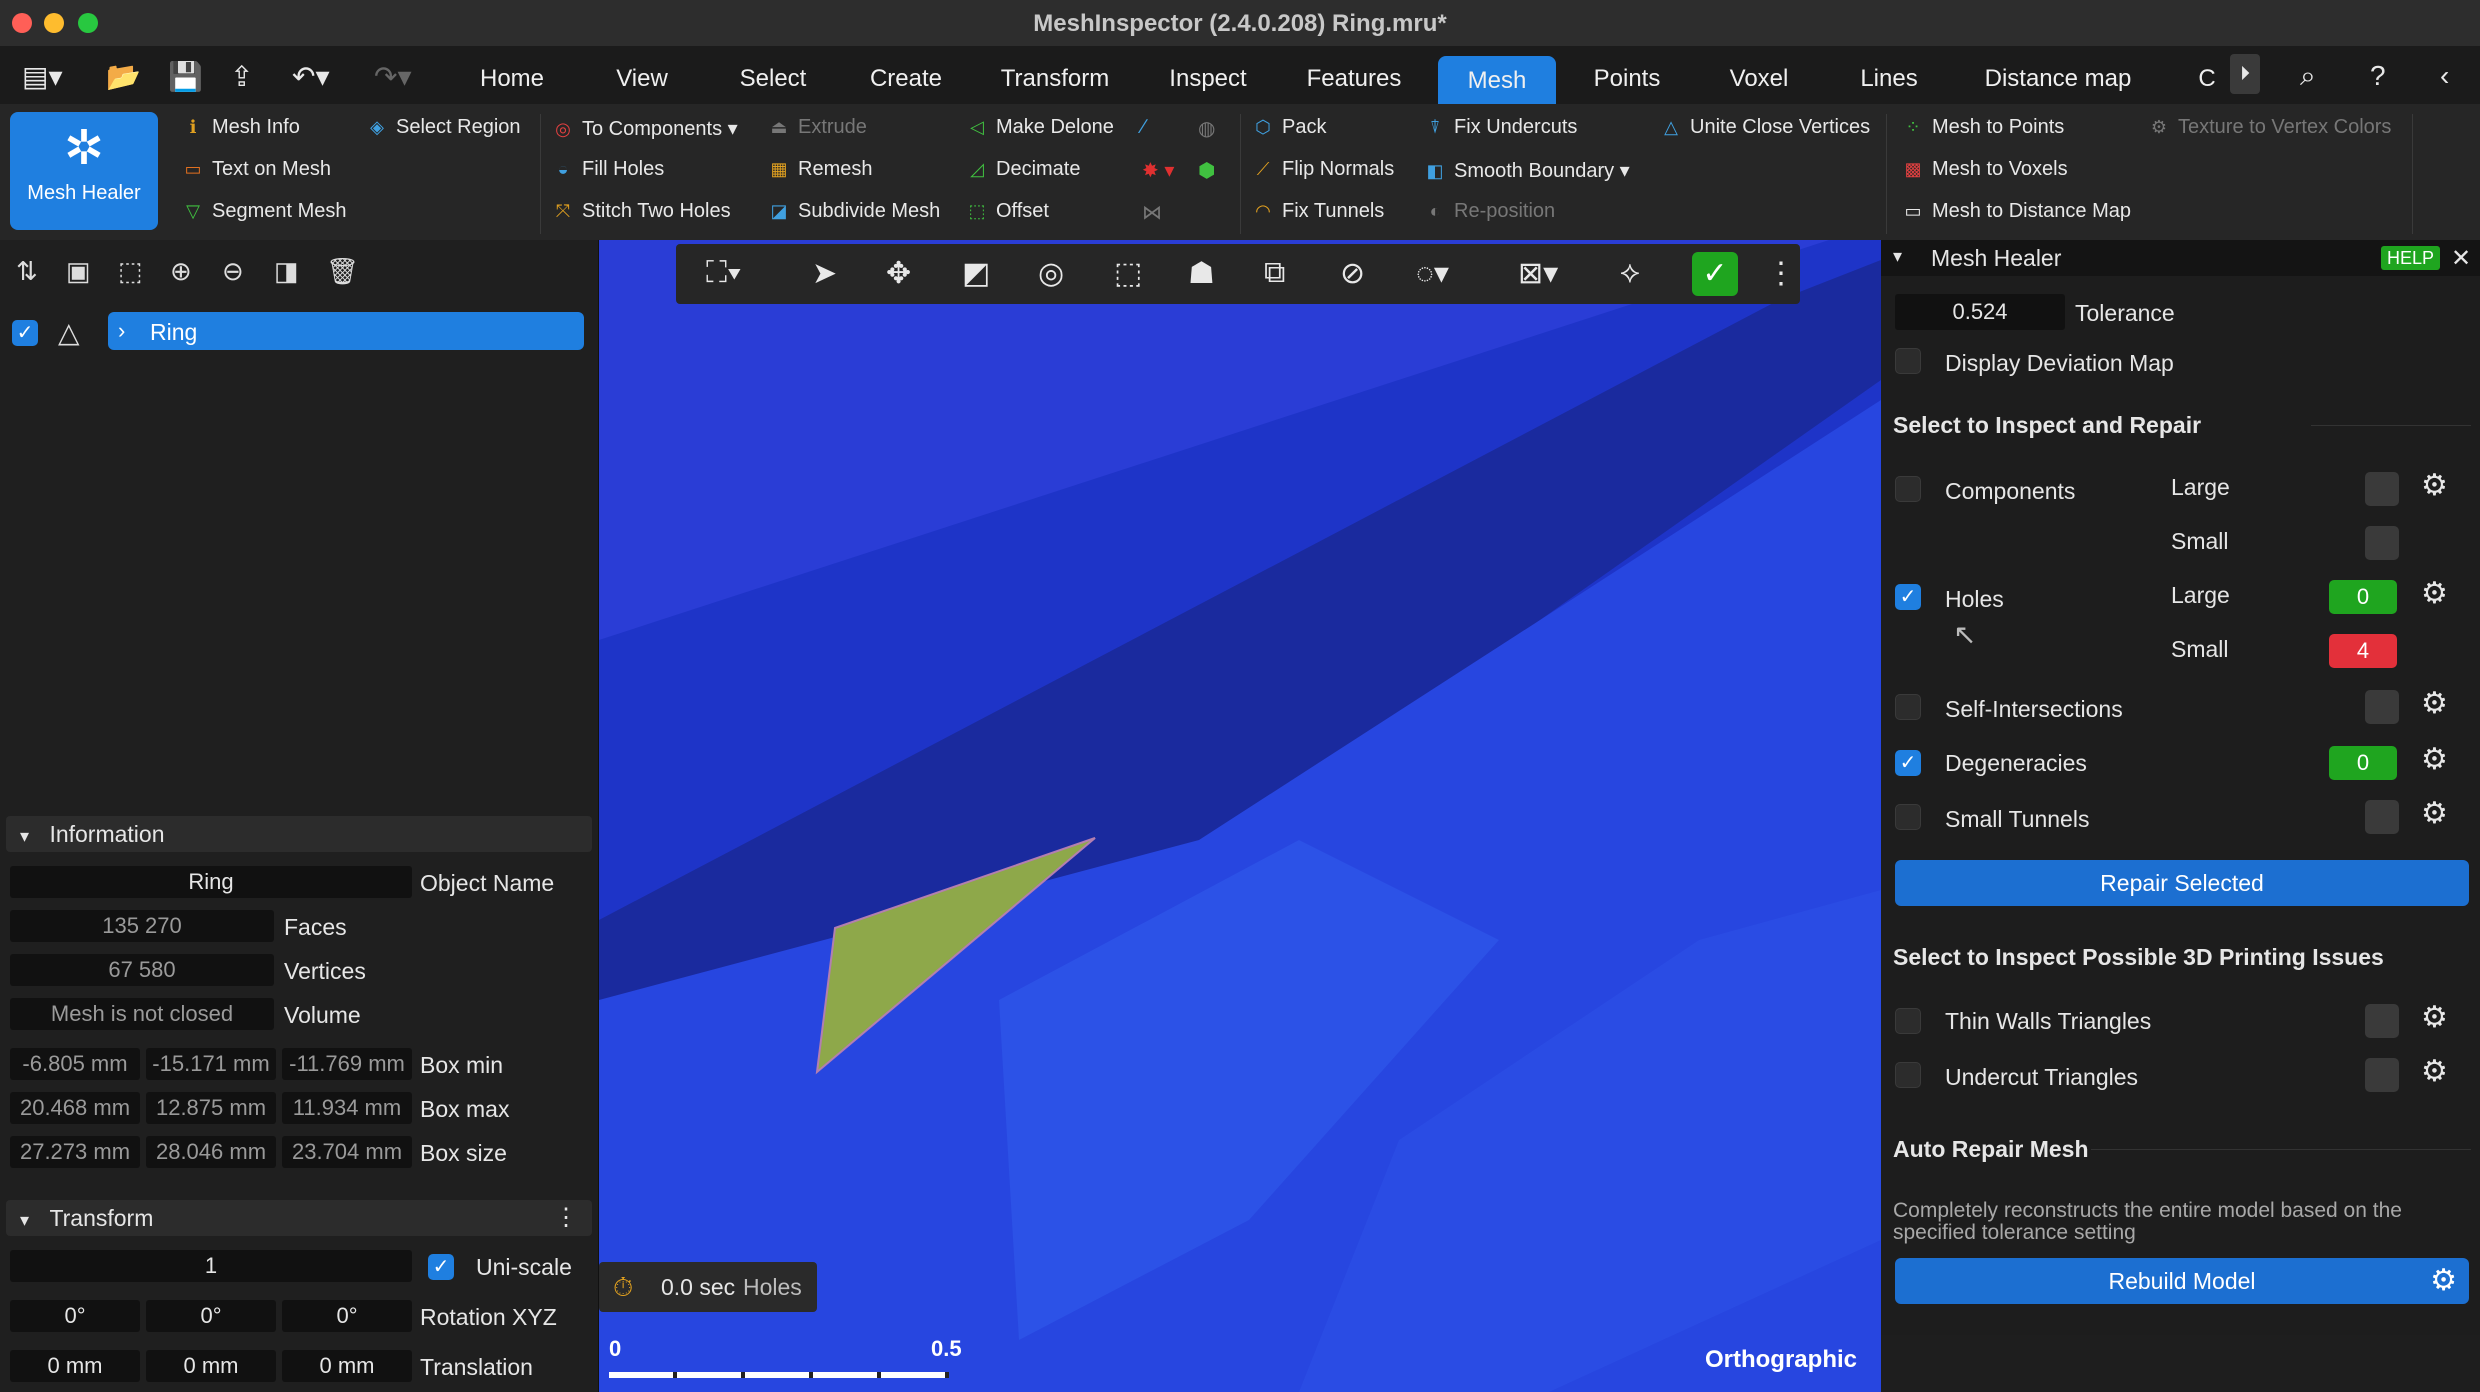  What do you see at coordinates (311, 76) in the screenshot?
I see `undo-icon: ↶▾` at bounding box center [311, 76].